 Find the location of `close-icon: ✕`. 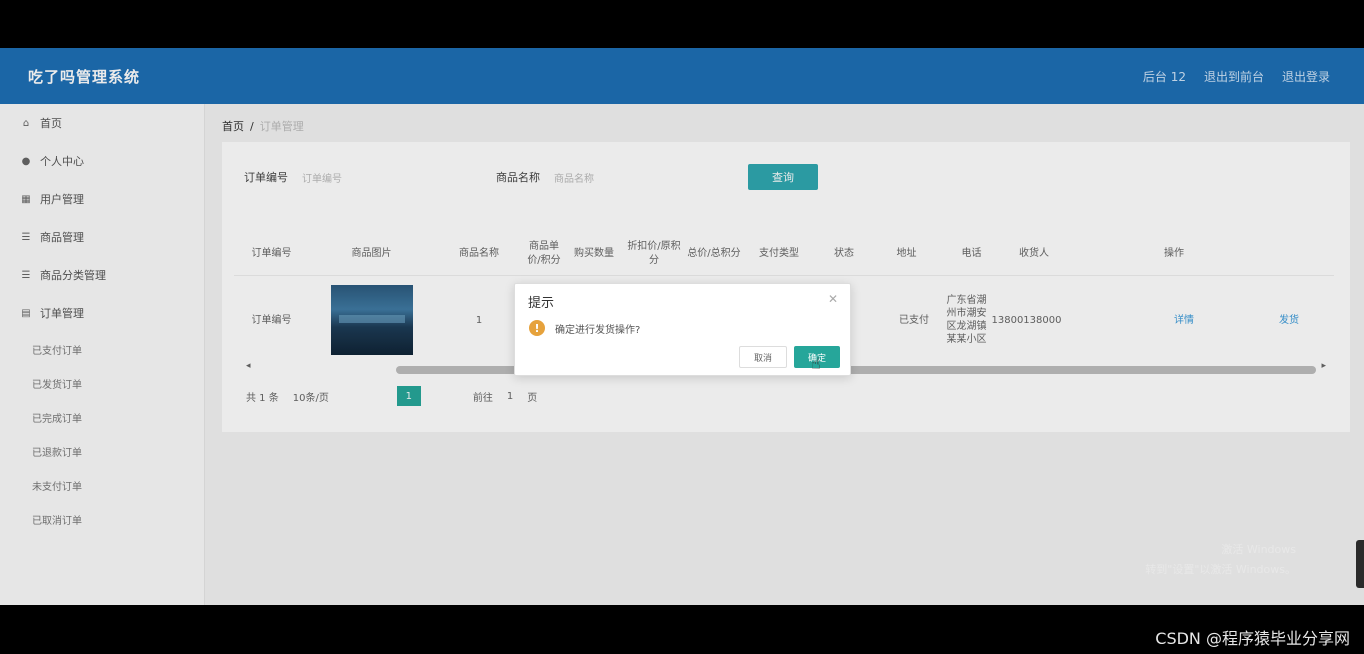

close-icon: ✕ is located at coordinates (833, 299).